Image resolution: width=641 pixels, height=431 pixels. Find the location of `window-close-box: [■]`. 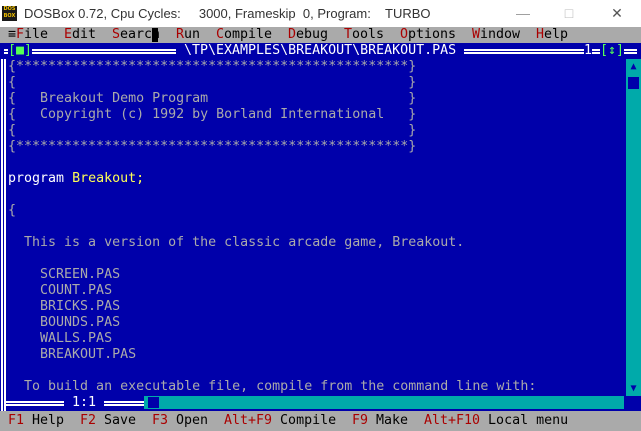

window-close-box: [■] is located at coordinates (20, 51).